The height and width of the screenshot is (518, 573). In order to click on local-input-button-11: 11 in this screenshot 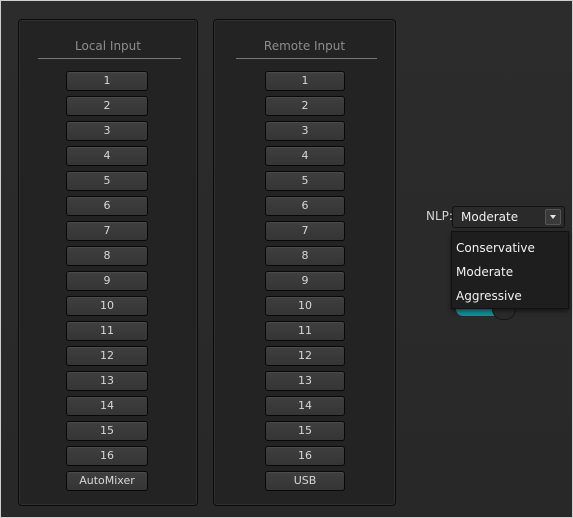, I will do `click(107, 331)`.